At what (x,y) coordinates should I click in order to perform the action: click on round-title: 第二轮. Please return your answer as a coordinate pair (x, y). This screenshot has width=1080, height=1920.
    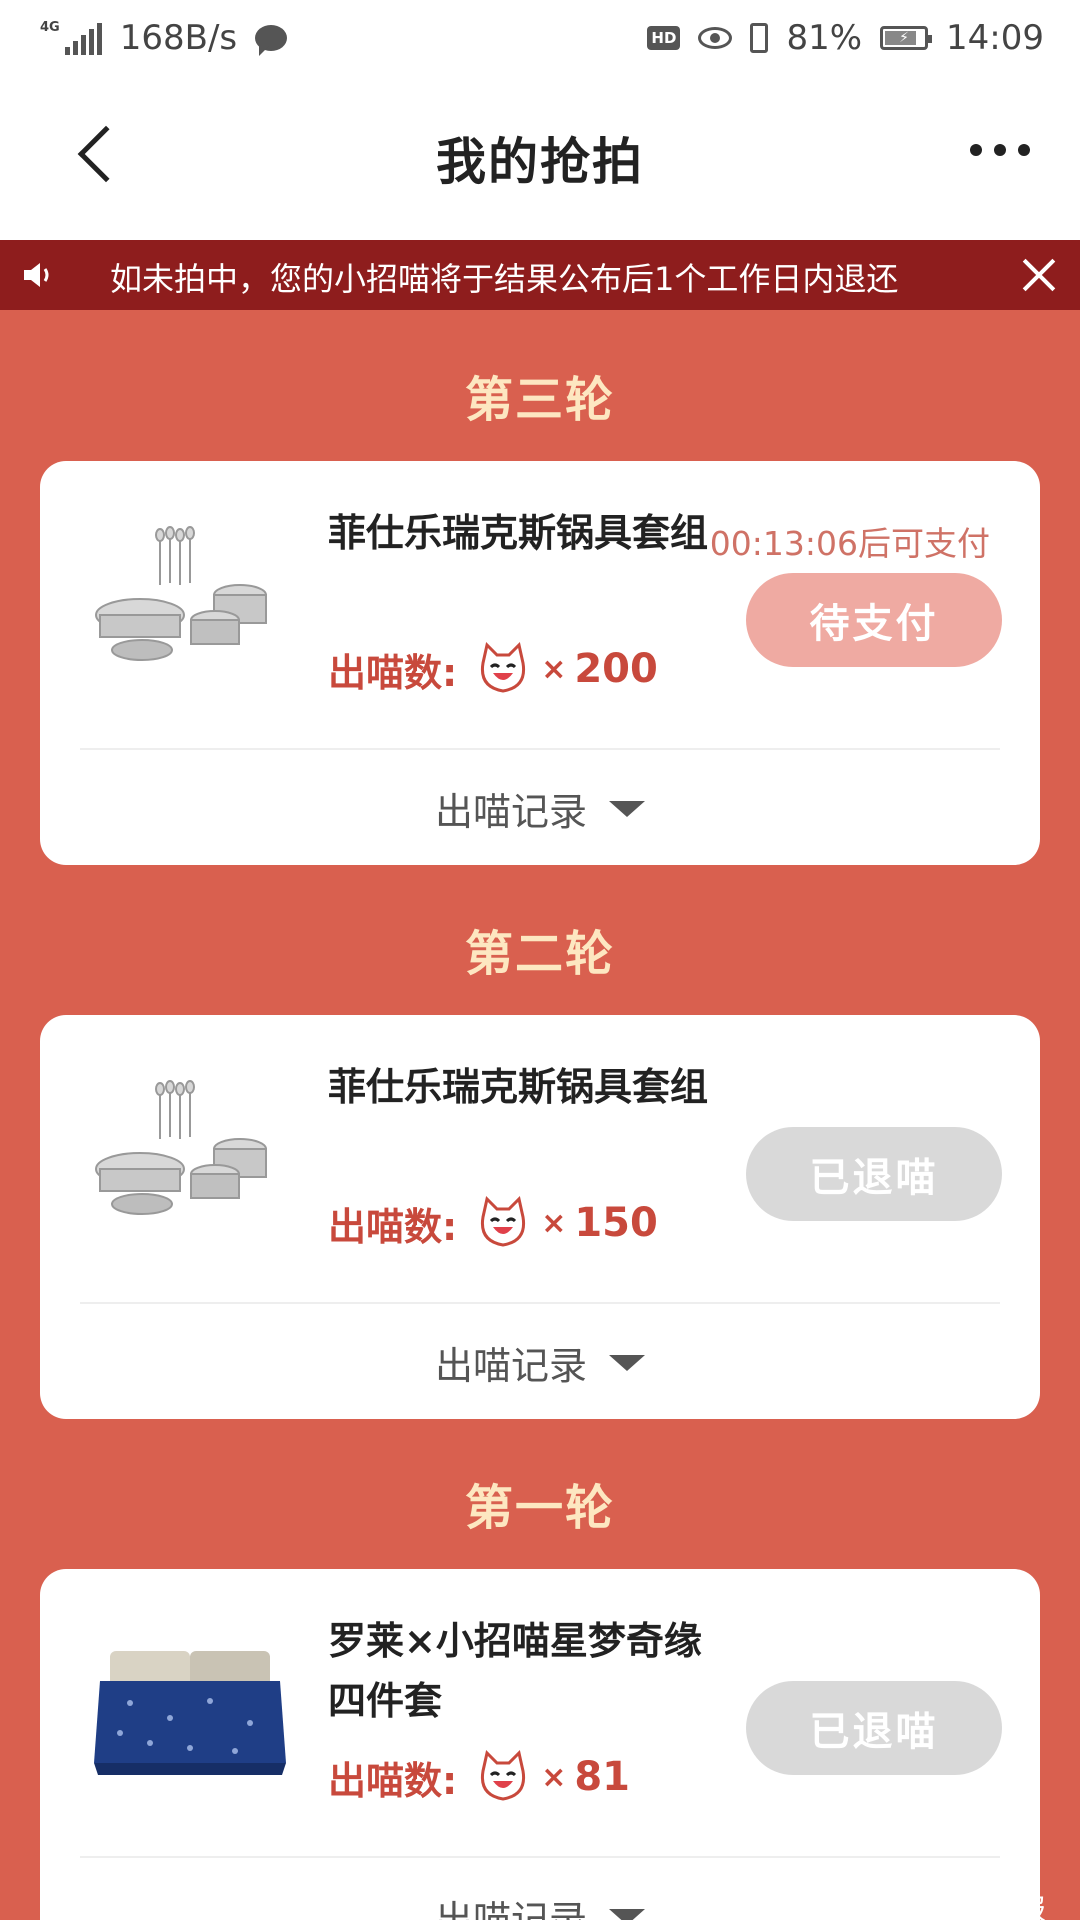
    Looking at the image, I should click on (539, 954).